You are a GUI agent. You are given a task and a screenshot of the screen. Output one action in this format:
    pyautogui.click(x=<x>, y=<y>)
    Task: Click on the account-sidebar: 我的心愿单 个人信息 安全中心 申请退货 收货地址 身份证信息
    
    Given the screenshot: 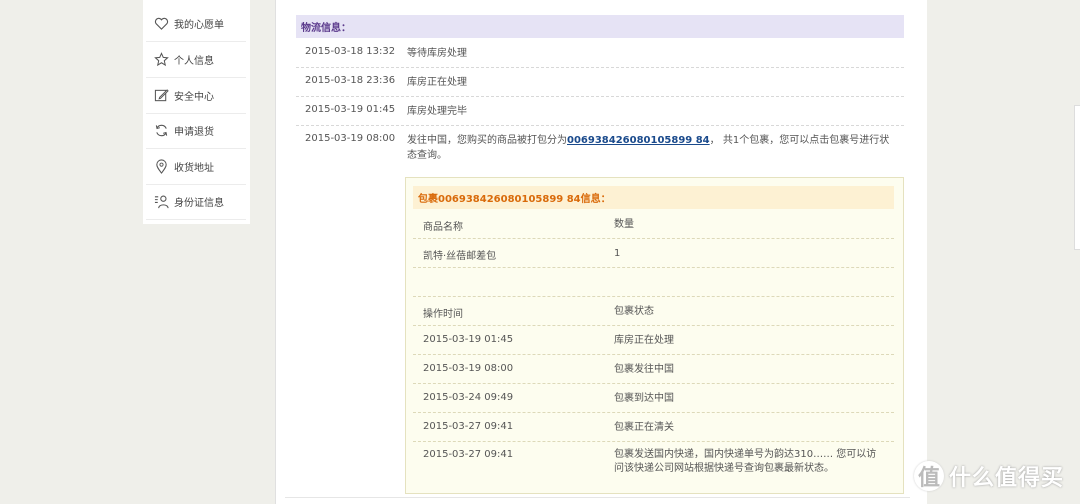 What is the action you would take?
    pyautogui.click(x=196, y=112)
    